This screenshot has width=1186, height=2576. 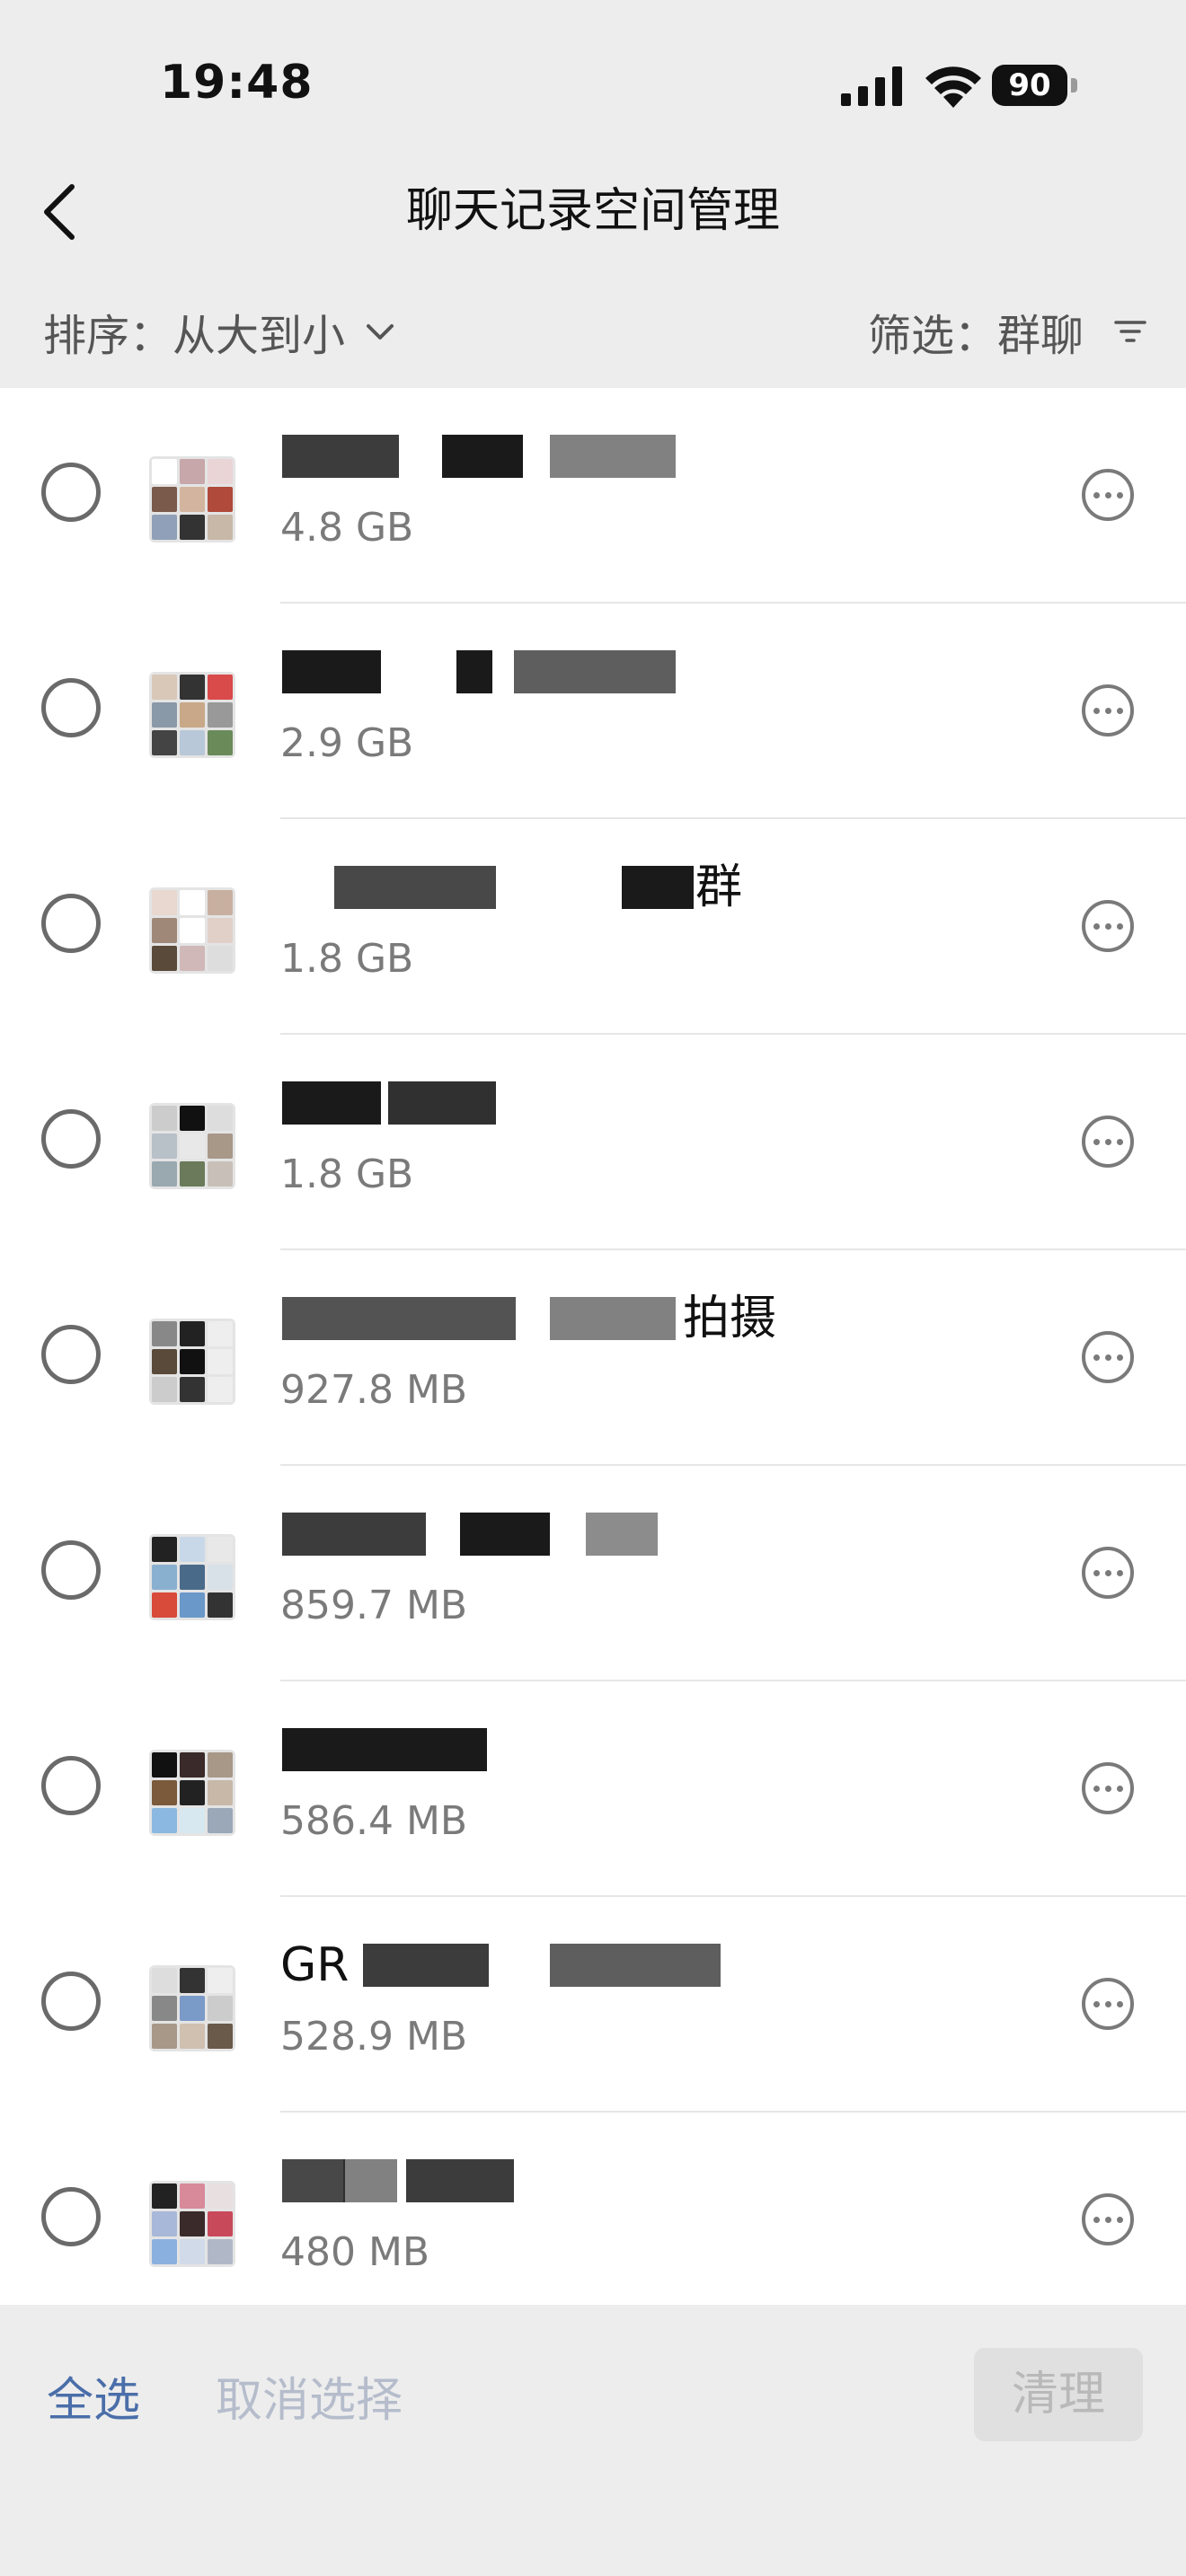 I want to click on list-item: 859.7 MB, so click(x=593, y=1573).